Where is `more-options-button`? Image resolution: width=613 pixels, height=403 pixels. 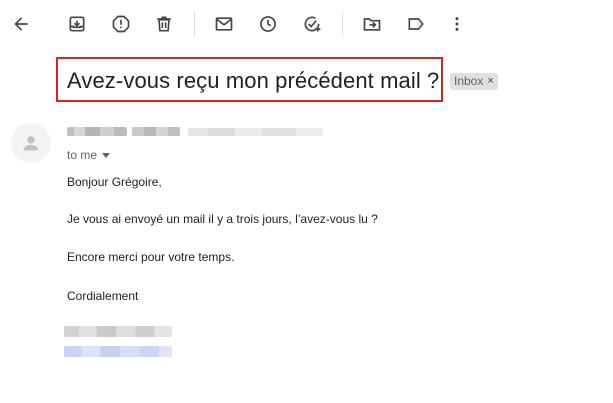 more-options-button is located at coordinates (457, 24).